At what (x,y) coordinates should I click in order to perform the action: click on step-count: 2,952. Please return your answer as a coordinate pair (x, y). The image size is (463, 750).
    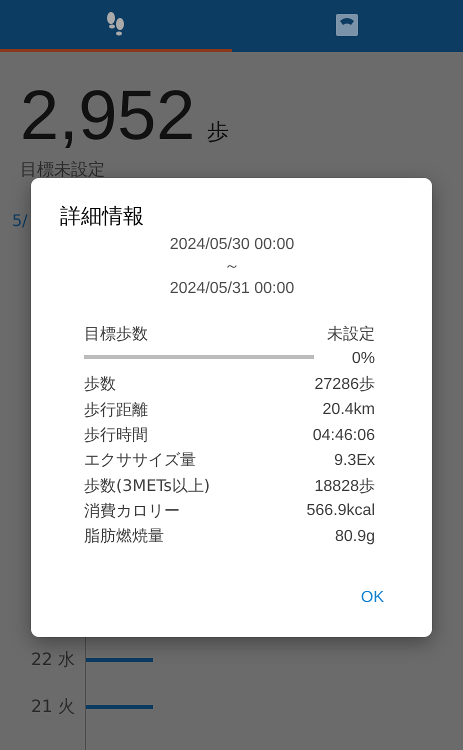
    Looking at the image, I should click on (108, 115).